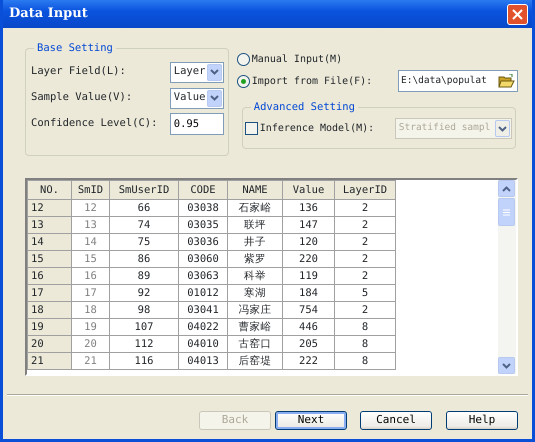  What do you see at coordinates (91, 276) in the screenshot?
I see `table-cell: 16` at bounding box center [91, 276].